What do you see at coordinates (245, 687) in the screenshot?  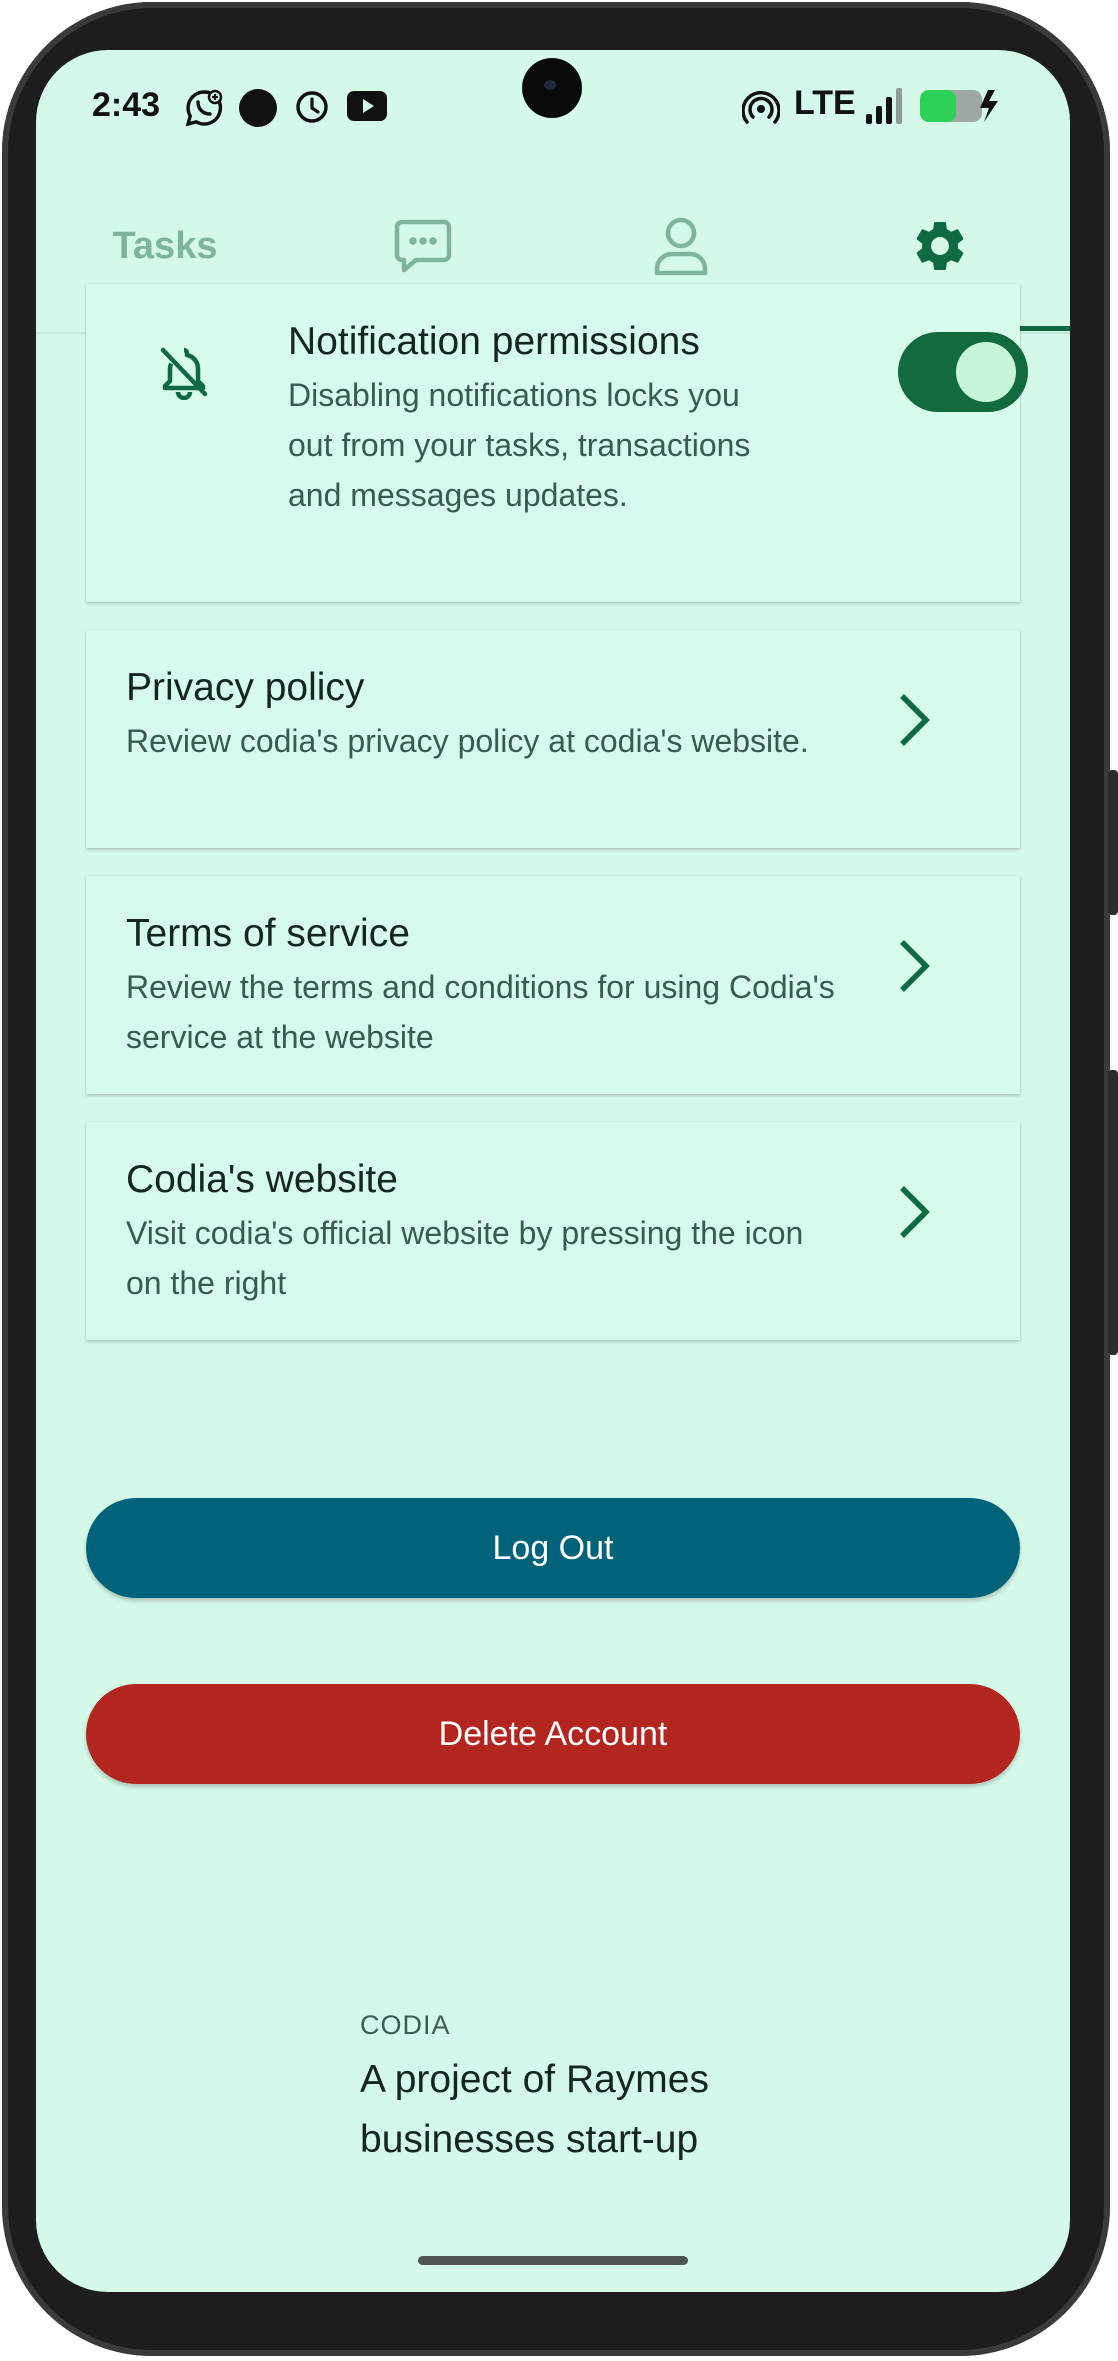 I see `privacy-policy-title: Privacy policy` at bounding box center [245, 687].